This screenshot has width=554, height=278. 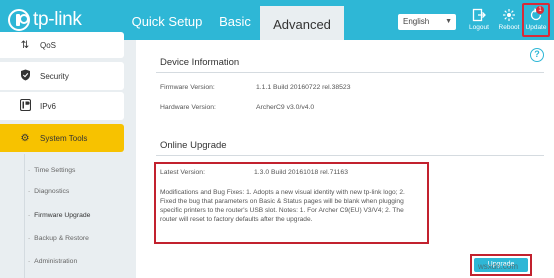 I want to click on sidebar-item-label: System Tools, so click(x=64, y=138).